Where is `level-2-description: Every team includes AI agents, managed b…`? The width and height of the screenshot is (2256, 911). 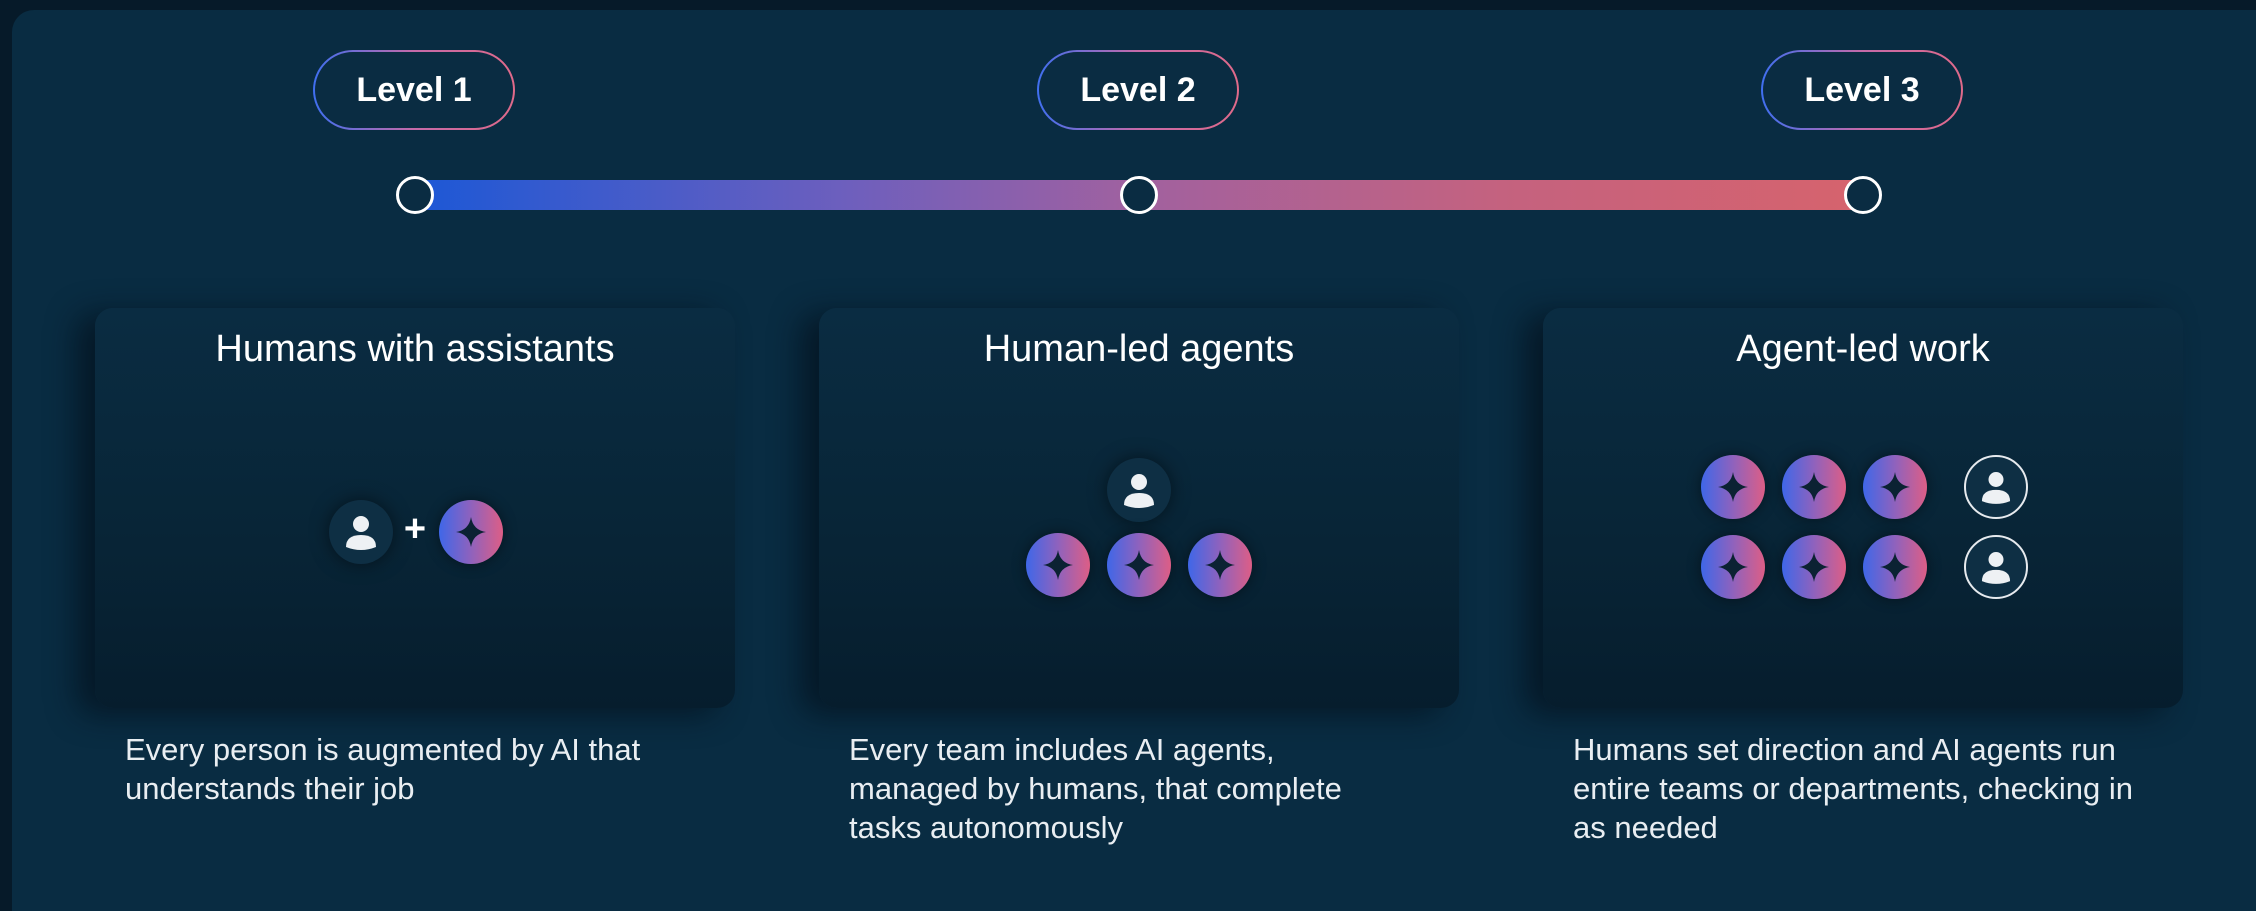
level-2-description: Every team includes AI agents, managed b… is located at coordinates (1095, 788).